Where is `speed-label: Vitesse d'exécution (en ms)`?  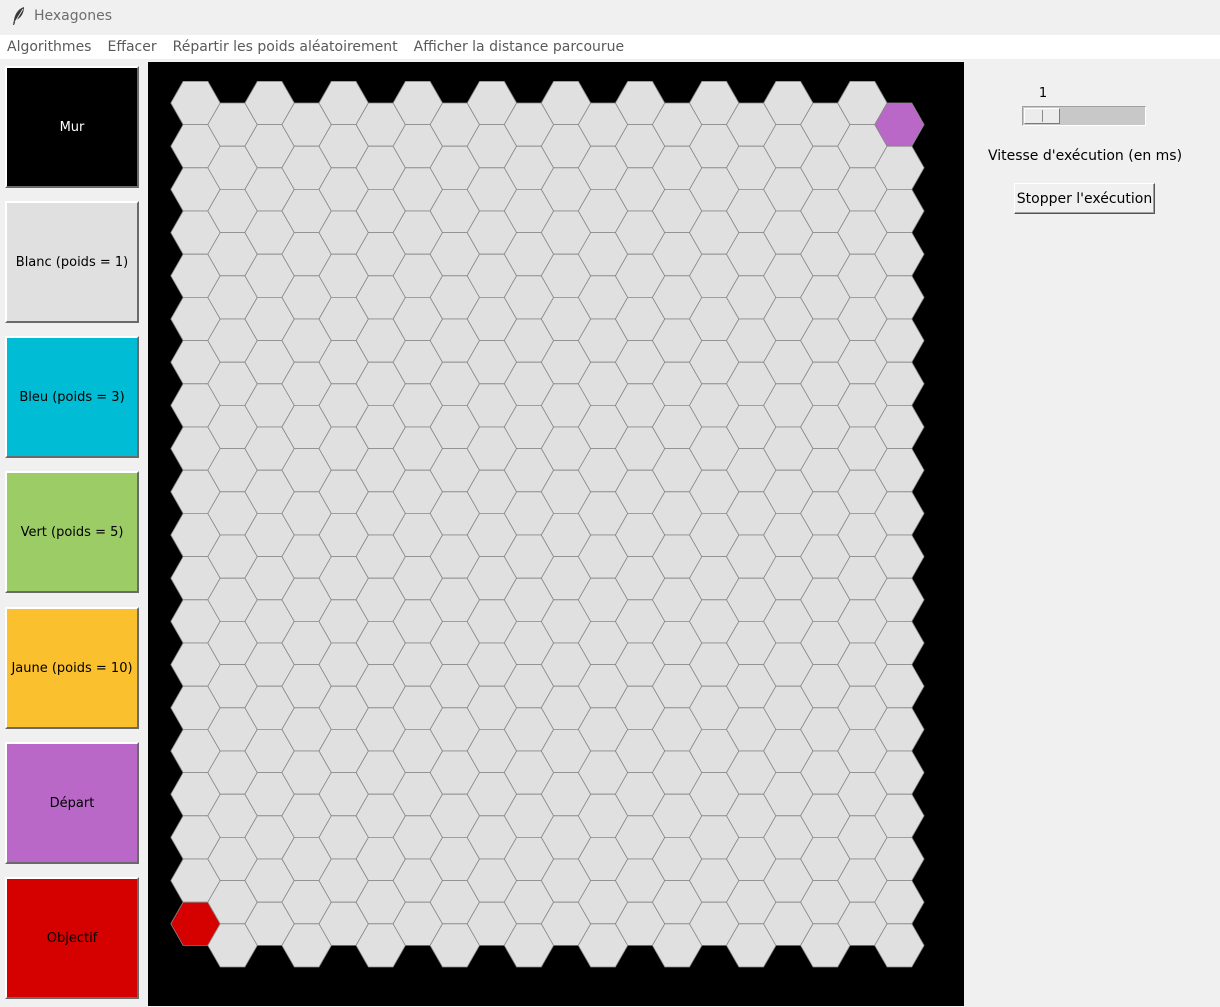
speed-label: Vitesse d'exécution (en ms) is located at coordinates (1085, 156).